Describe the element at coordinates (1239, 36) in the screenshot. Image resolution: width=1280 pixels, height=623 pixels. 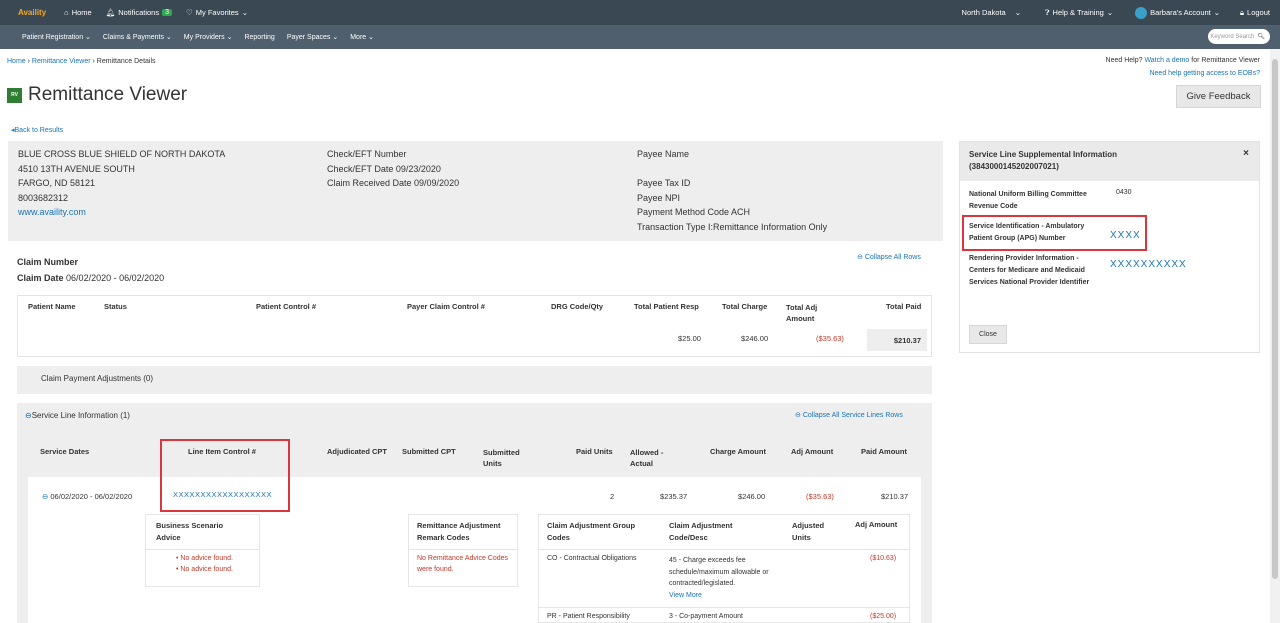
I see `keyword-search-input: Keyword Search 🔍︎` at that location.